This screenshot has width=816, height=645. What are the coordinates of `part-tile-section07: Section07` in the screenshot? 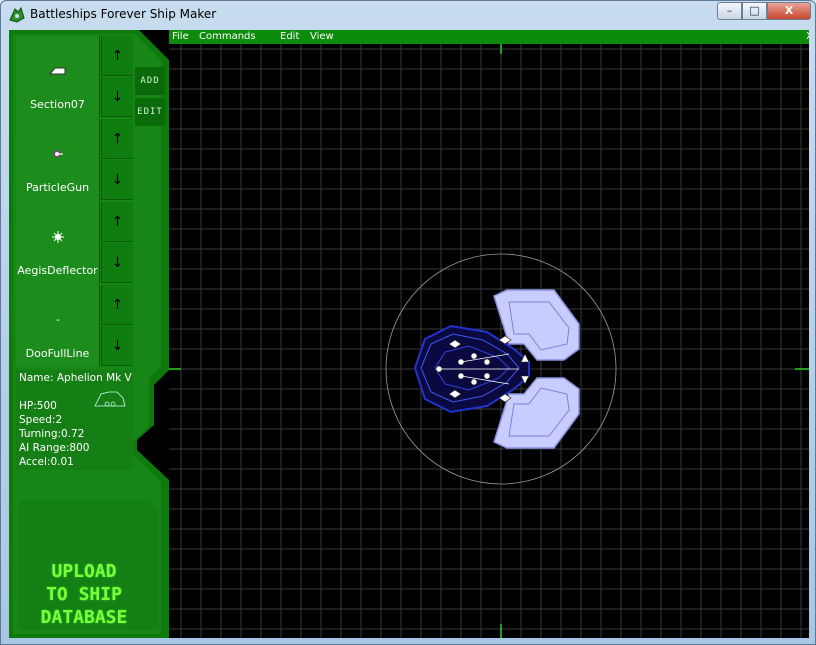 It's located at (58, 77).